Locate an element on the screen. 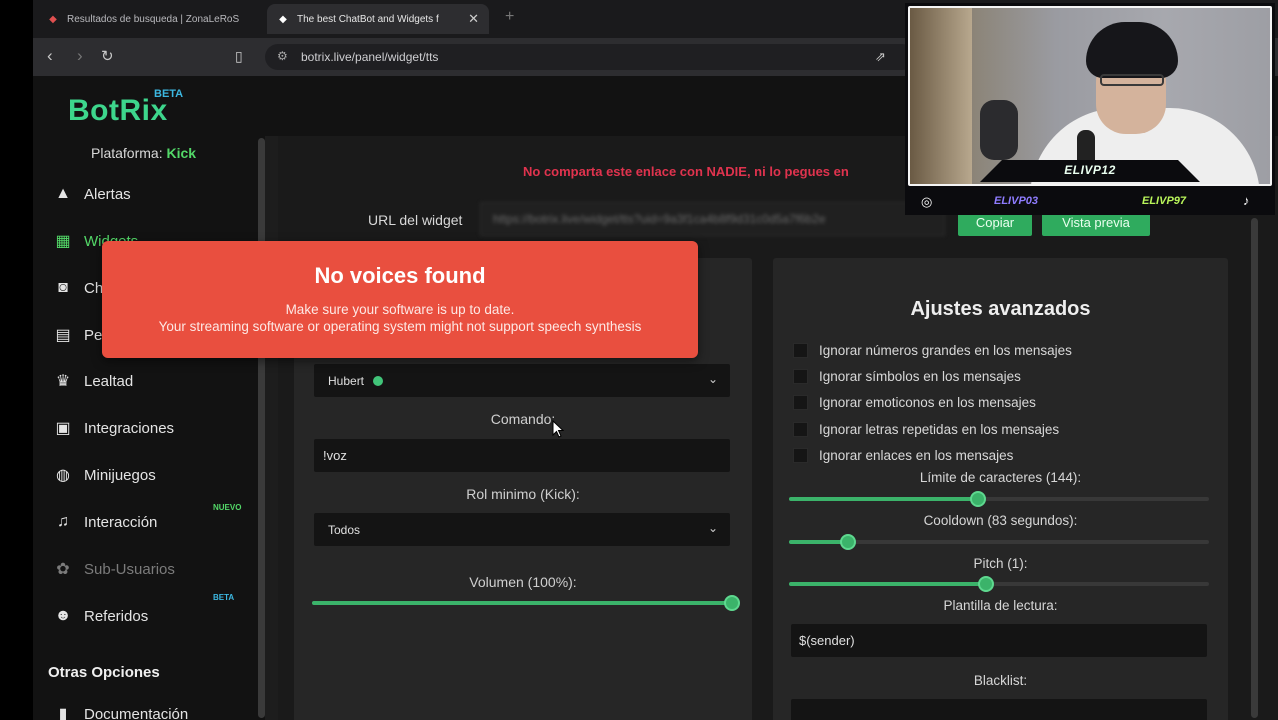  new-tab-button: + is located at coordinates (509, 17).